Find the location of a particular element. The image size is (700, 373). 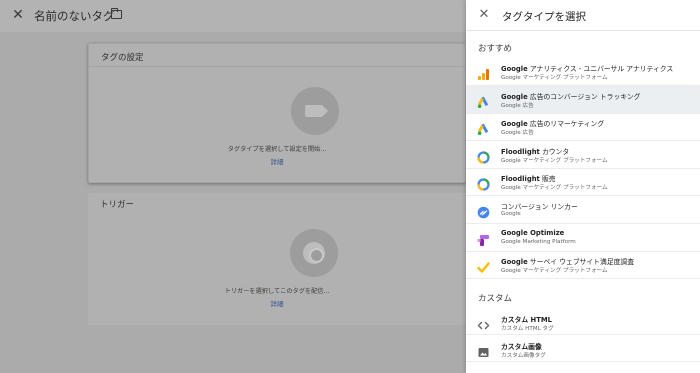

trigger-placeholder-icon is located at coordinates (314, 253).